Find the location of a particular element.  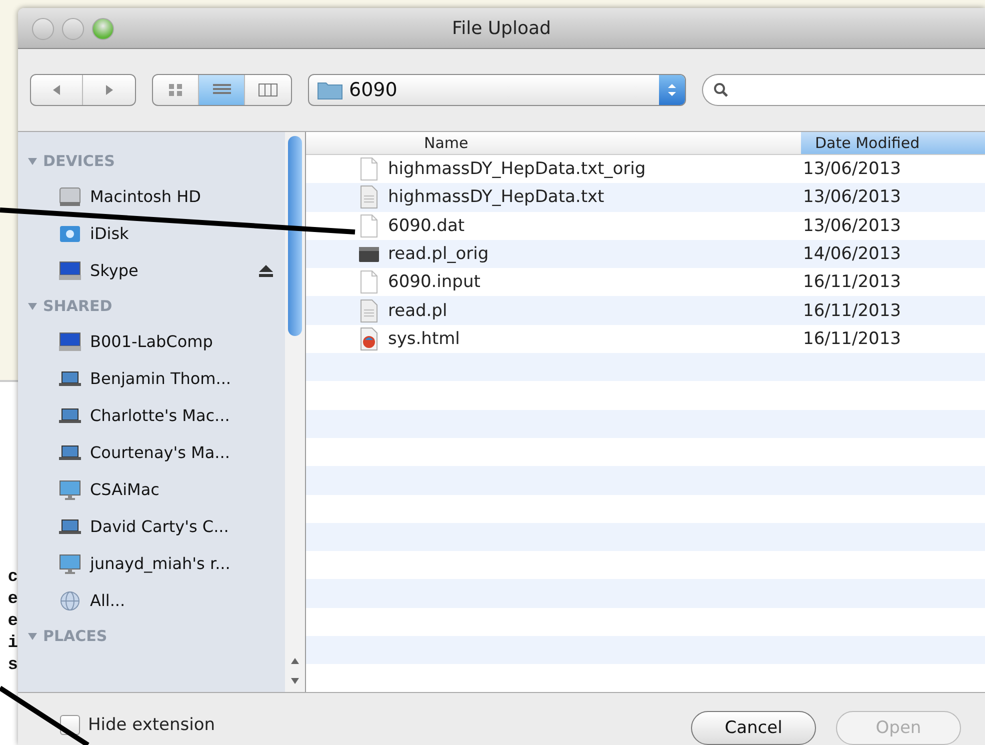

cancel-button: Cancel is located at coordinates (753, 728).